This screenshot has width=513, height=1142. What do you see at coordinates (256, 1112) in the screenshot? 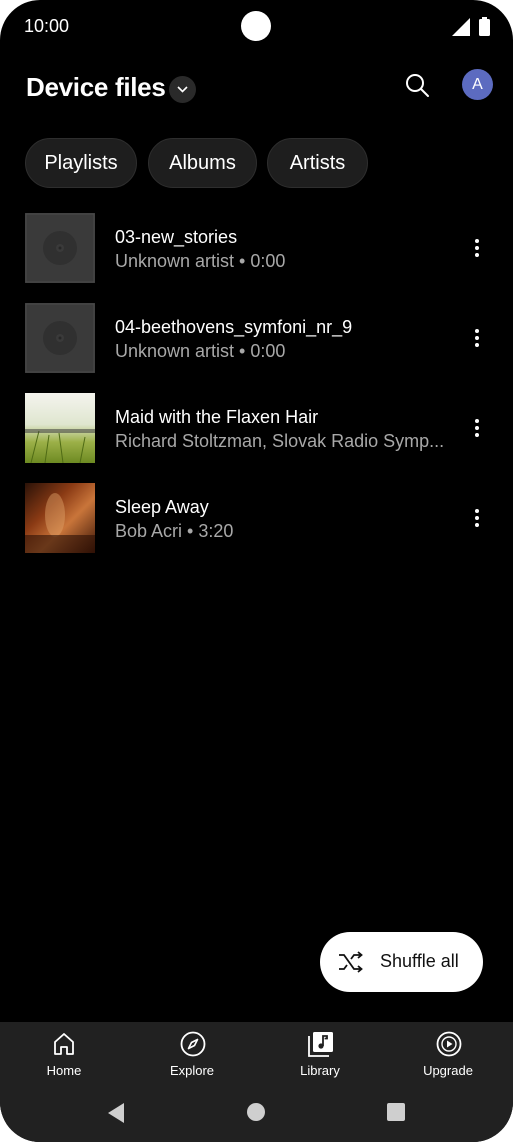
I see `home-circle-icon` at bounding box center [256, 1112].